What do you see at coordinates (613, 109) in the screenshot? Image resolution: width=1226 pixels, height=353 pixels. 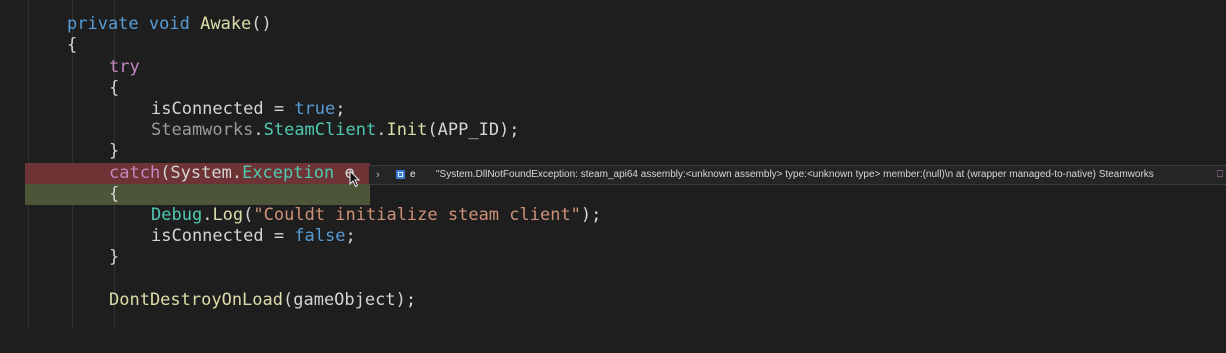 I see `code-line: isConnected = true;` at bounding box center [613, 109].